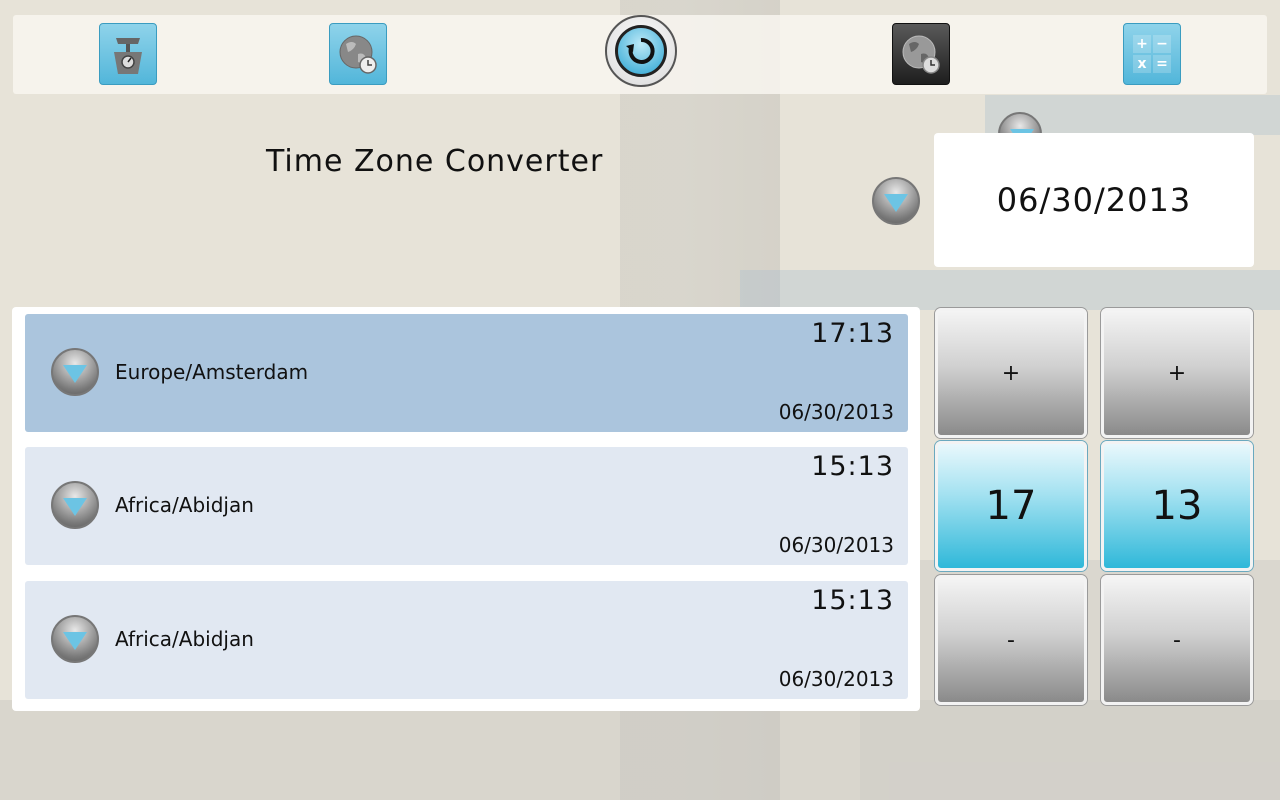 The image size is (1280, 800). What do you see at coordinates (1177, 373) in the screenshot?
I see `minute-increment-button: +` at bounding box center [1177, 373].